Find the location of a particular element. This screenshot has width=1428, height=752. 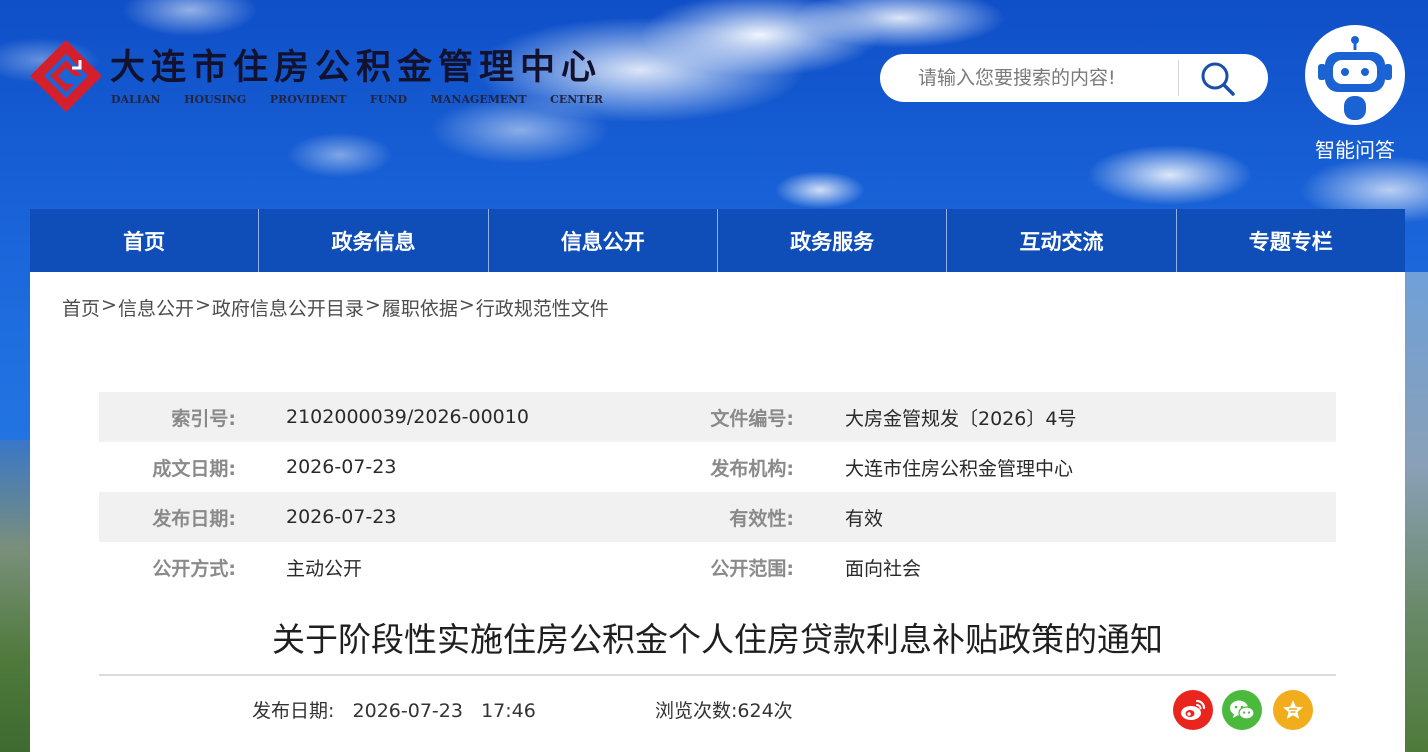

favorite-button is located at coordinates (1293, 710).